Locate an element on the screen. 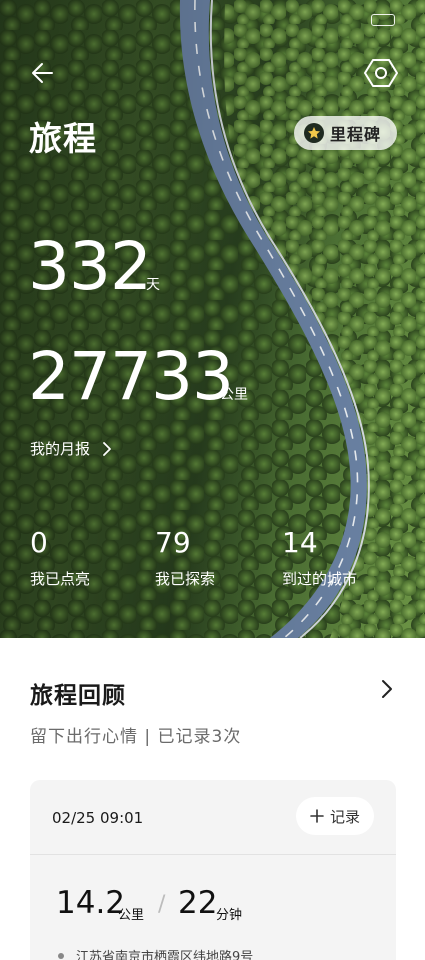 Image resolution: width=425 pixels, height=960 pixels. trip-duration-unit: 分钟 is located at coordinates (229, 915).